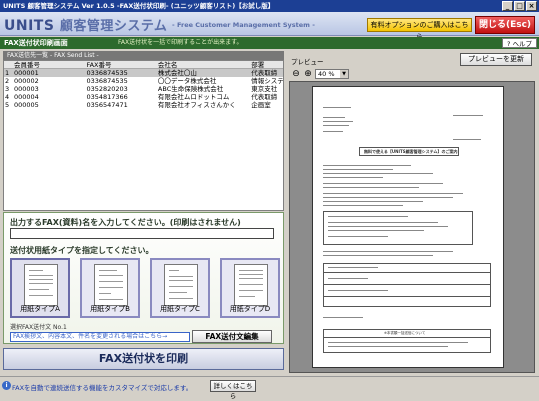  Describe the element at coordinates (107, 105) in the screenshot. I see `fax-cell: 0356547471` at that location.